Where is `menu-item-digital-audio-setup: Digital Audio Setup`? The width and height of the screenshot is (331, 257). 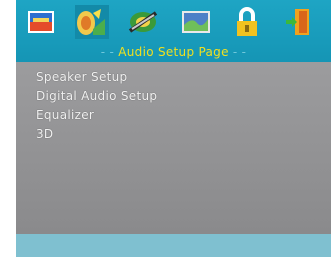 menu-item-digital-audio-setup: Digital Audio Setup is located at coordinates (96, 96).